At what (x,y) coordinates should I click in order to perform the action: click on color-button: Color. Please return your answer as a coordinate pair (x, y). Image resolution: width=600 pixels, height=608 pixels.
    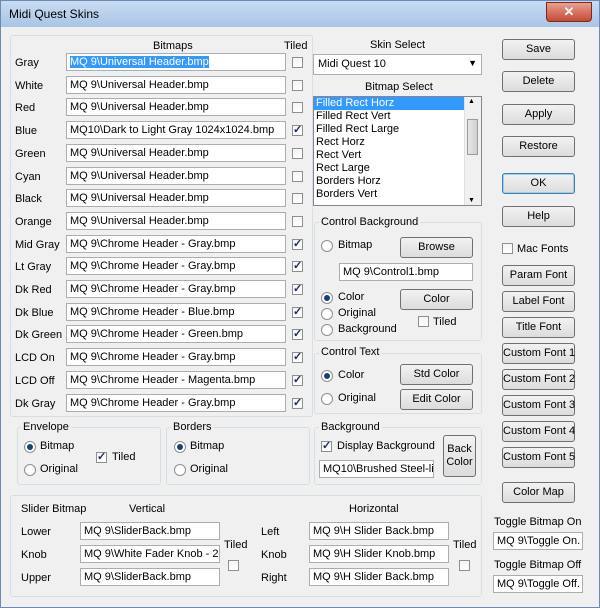
    Looking at the image, I should click on (436, 299).